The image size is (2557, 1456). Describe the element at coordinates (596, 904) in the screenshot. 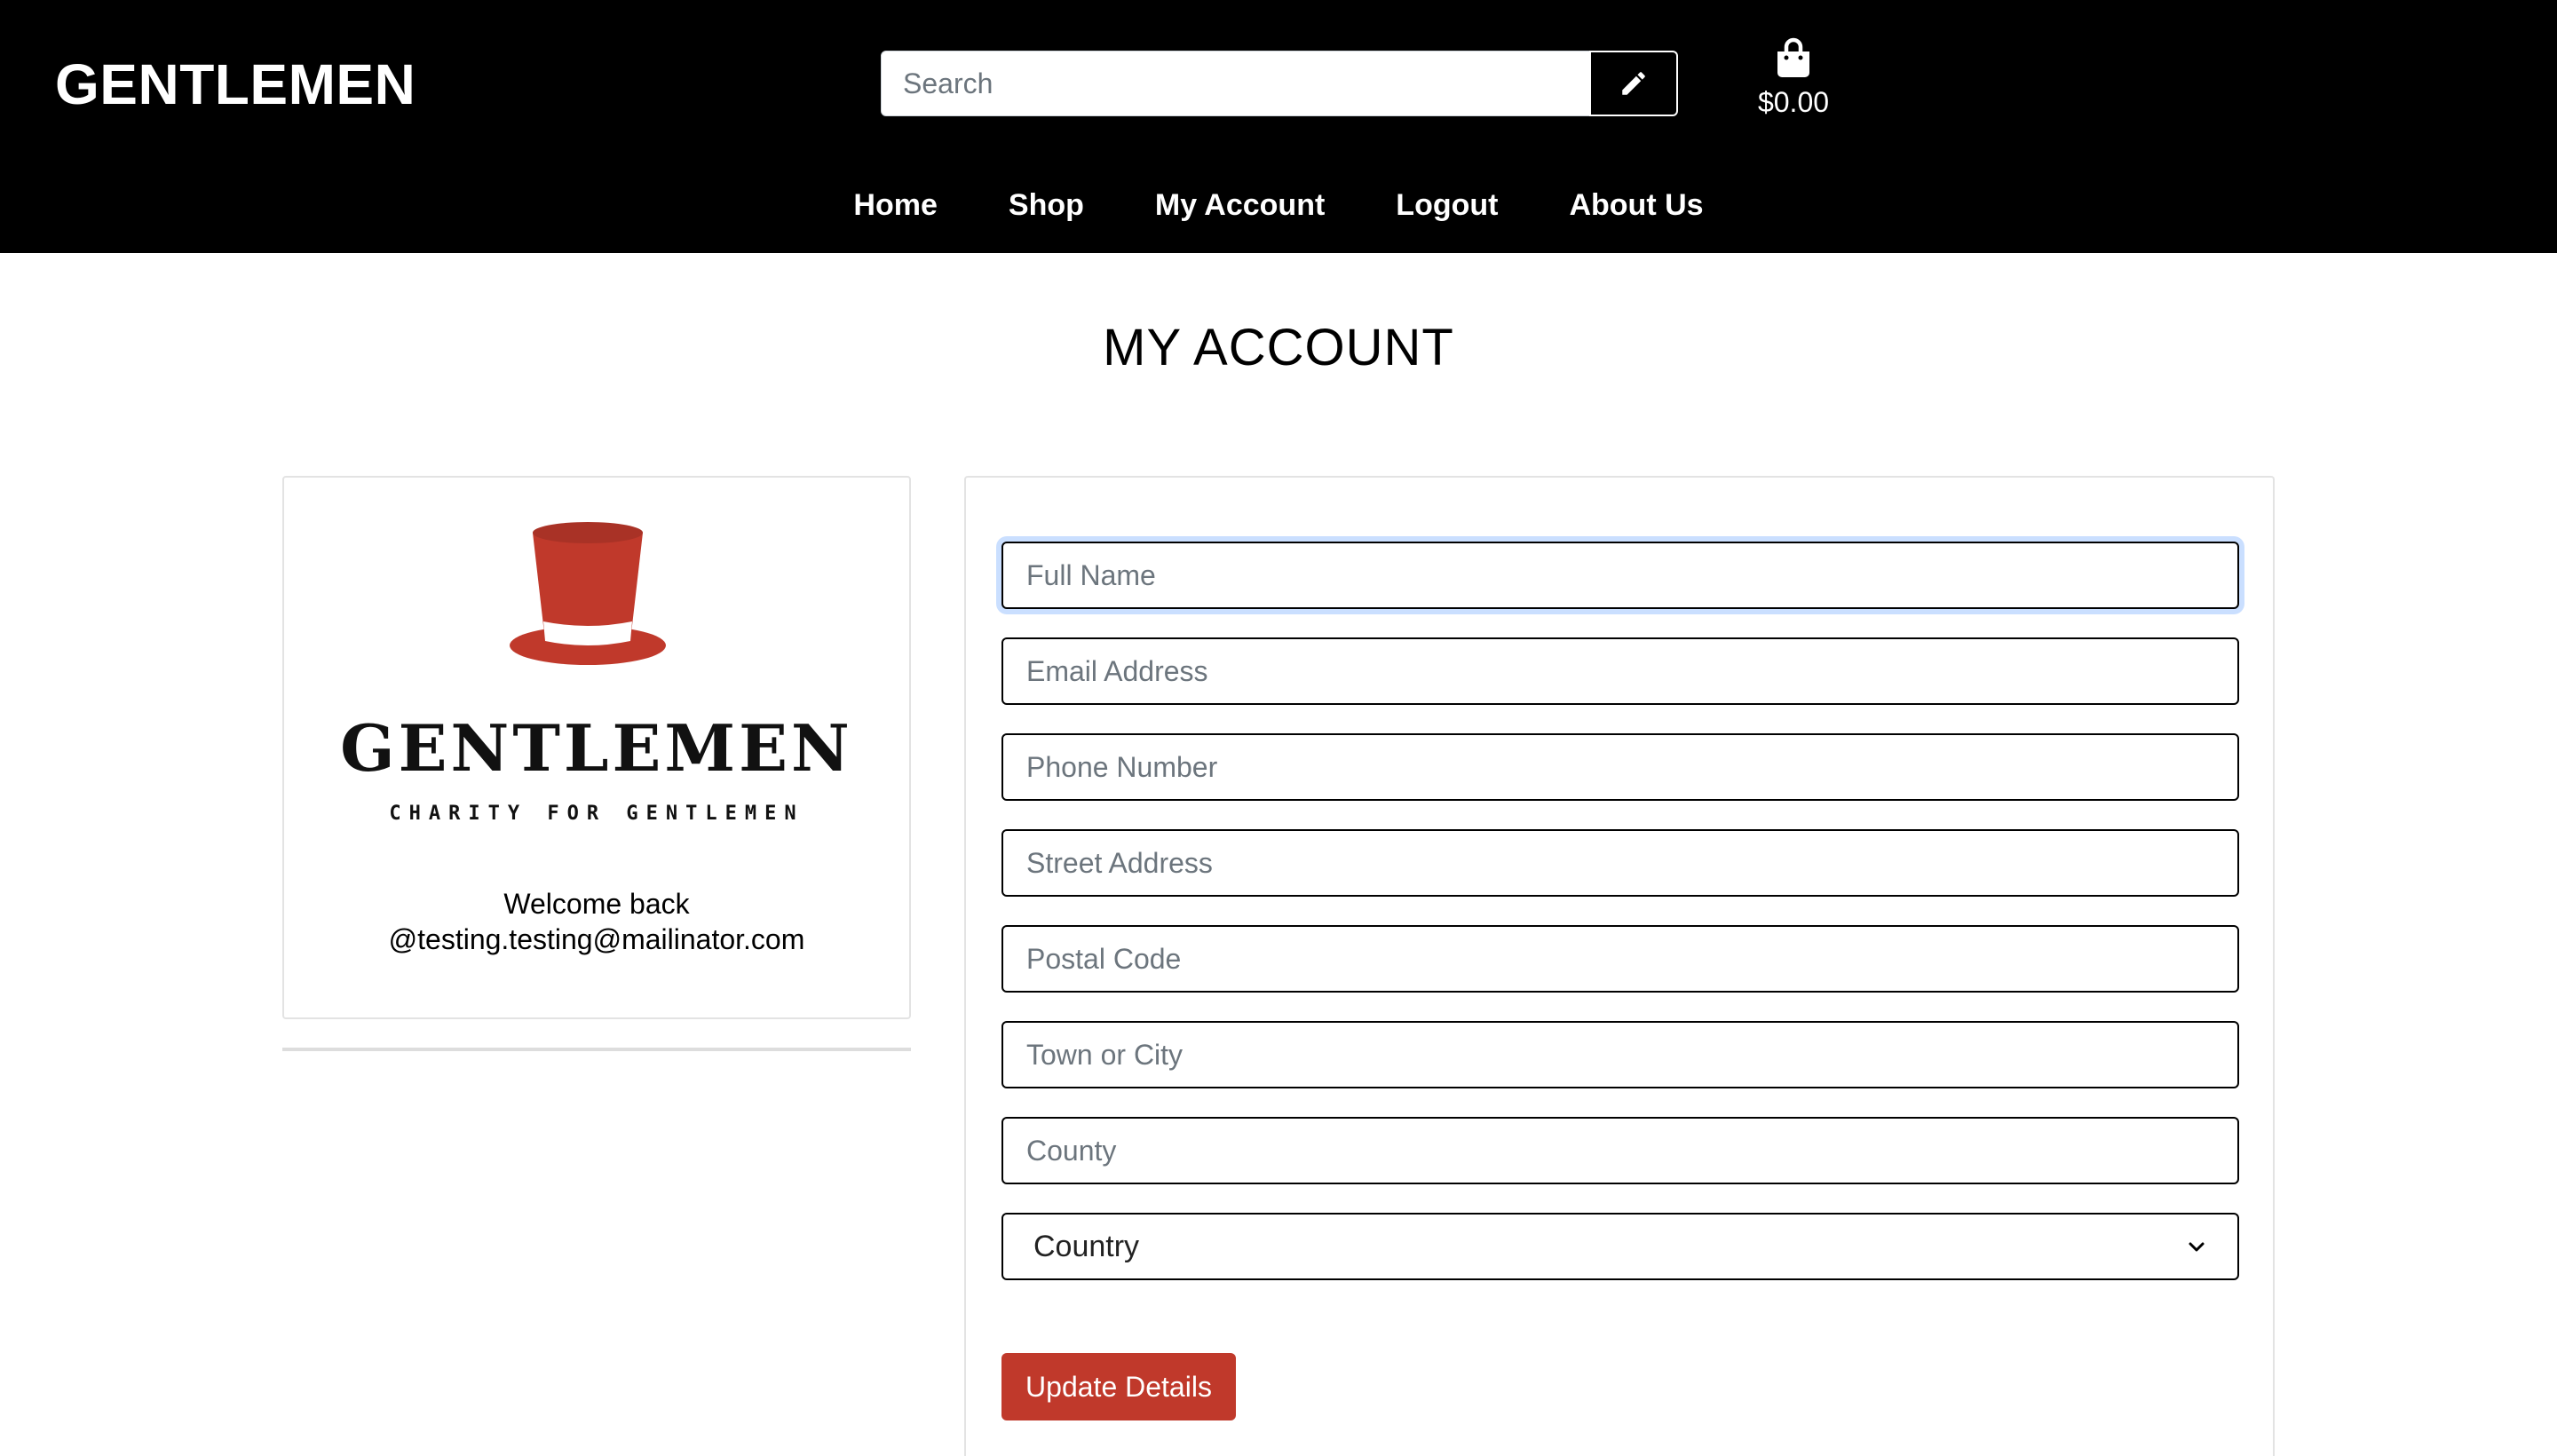

I see `welcome-greeting: Welcome back` at that location.